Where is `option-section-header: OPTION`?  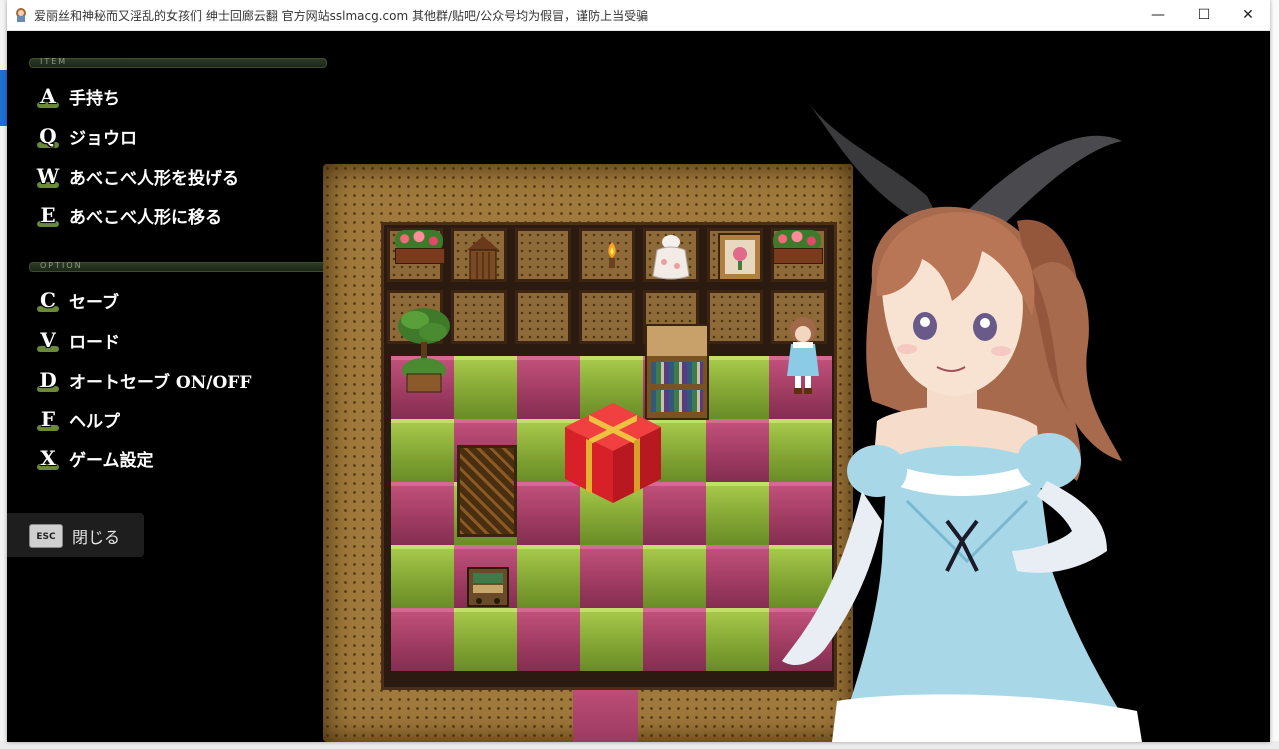 option-section-header: OPTION is located at coordinates (178, 266).